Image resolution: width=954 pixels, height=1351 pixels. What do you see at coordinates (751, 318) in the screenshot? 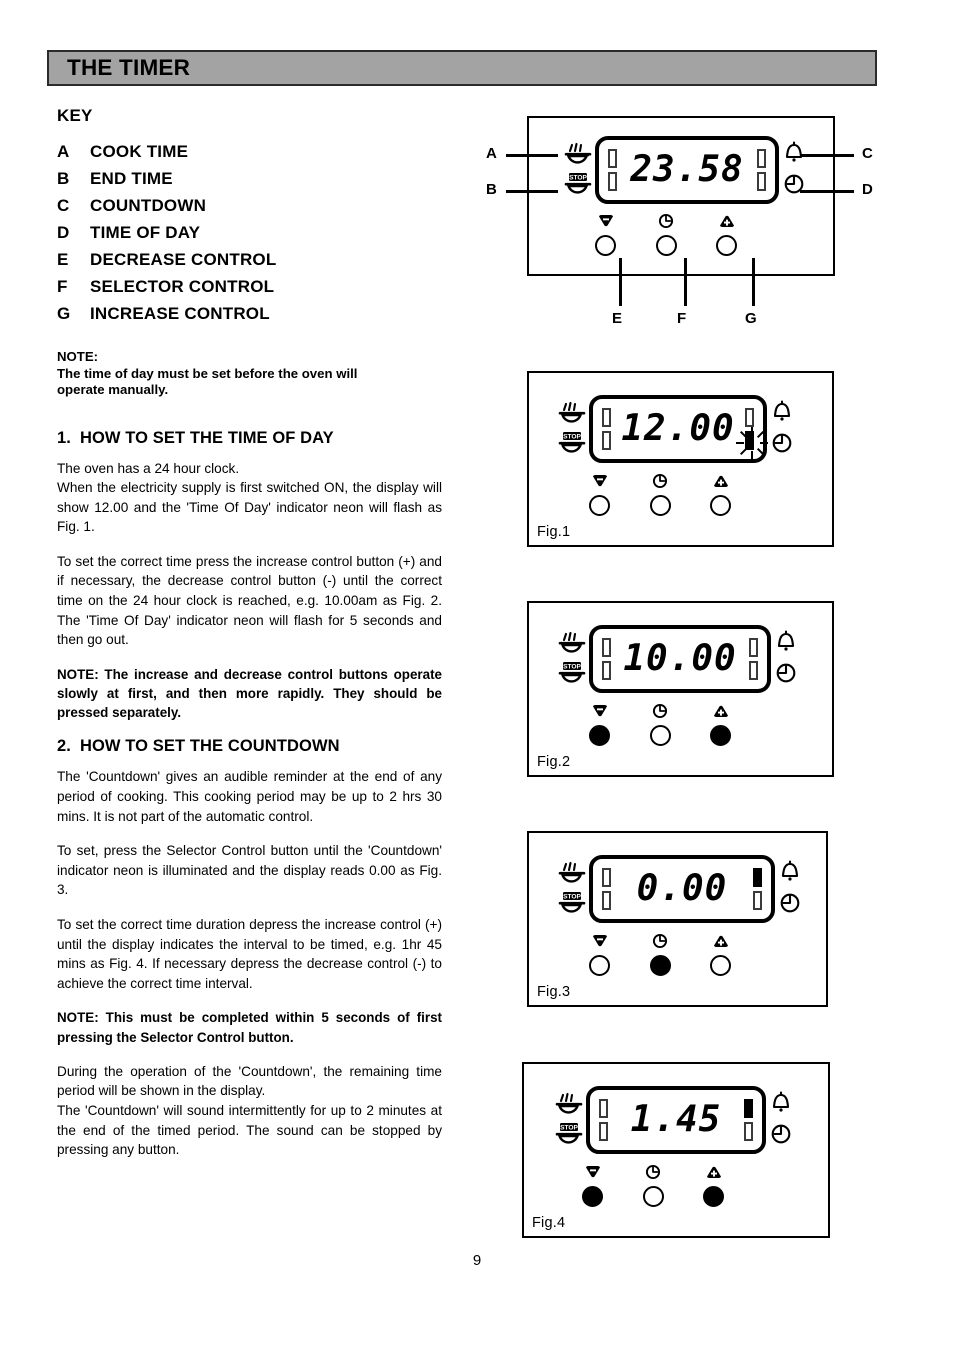
I see `callout-g: G` at bounding box center [751, 318].